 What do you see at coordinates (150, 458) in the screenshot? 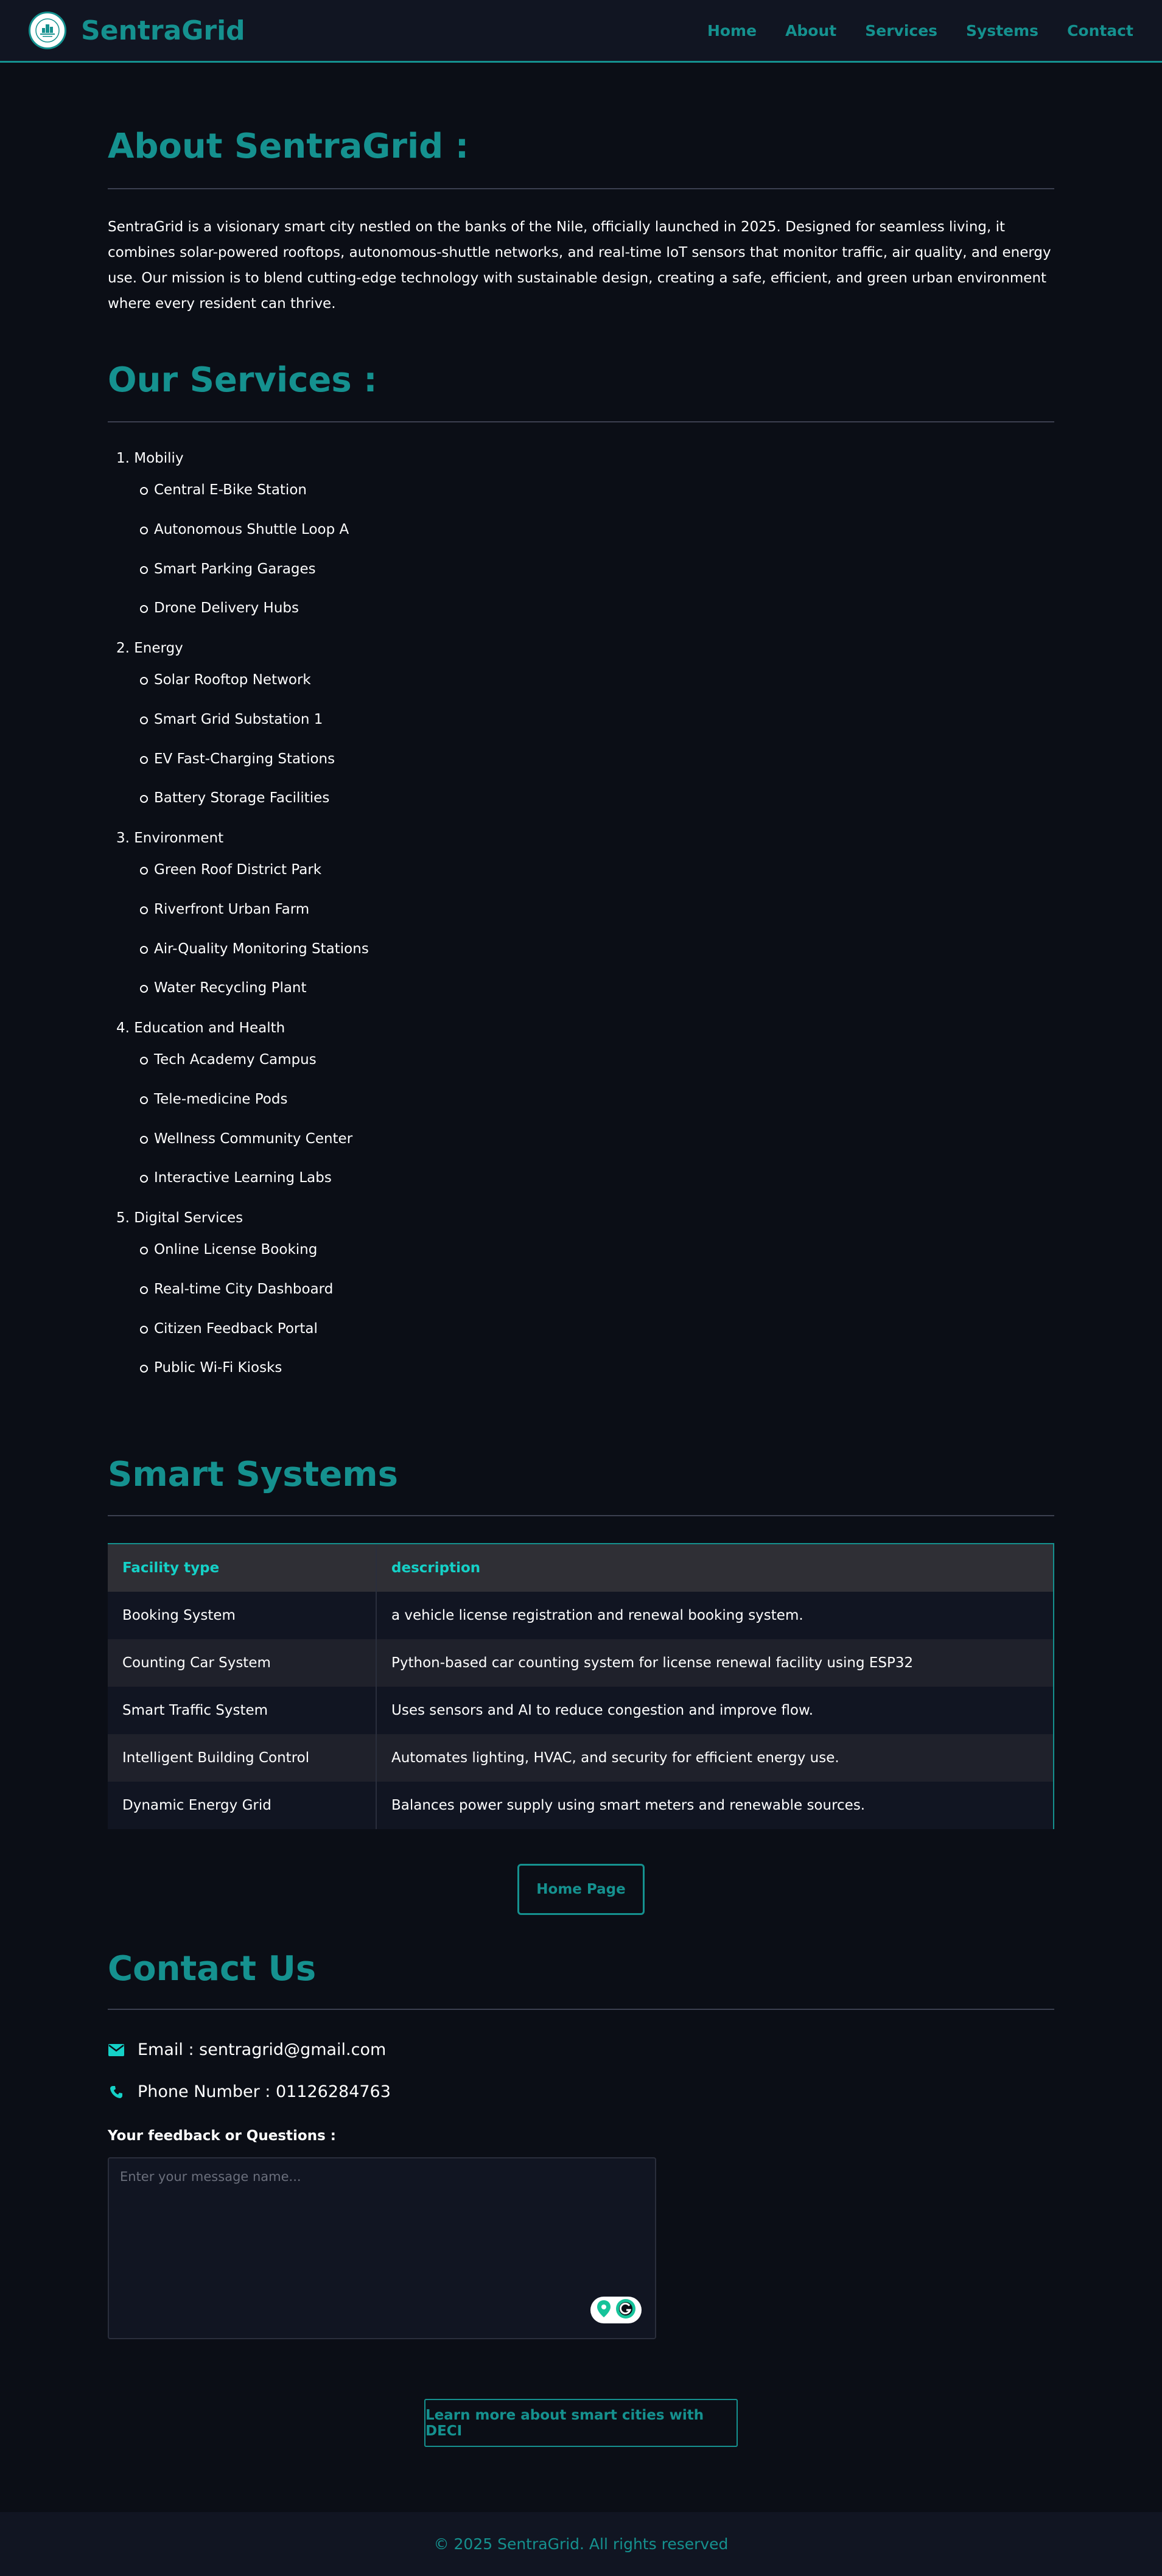
I see `service-category-mobility: 1. Mobiliy` at bounding box center [150, 458].